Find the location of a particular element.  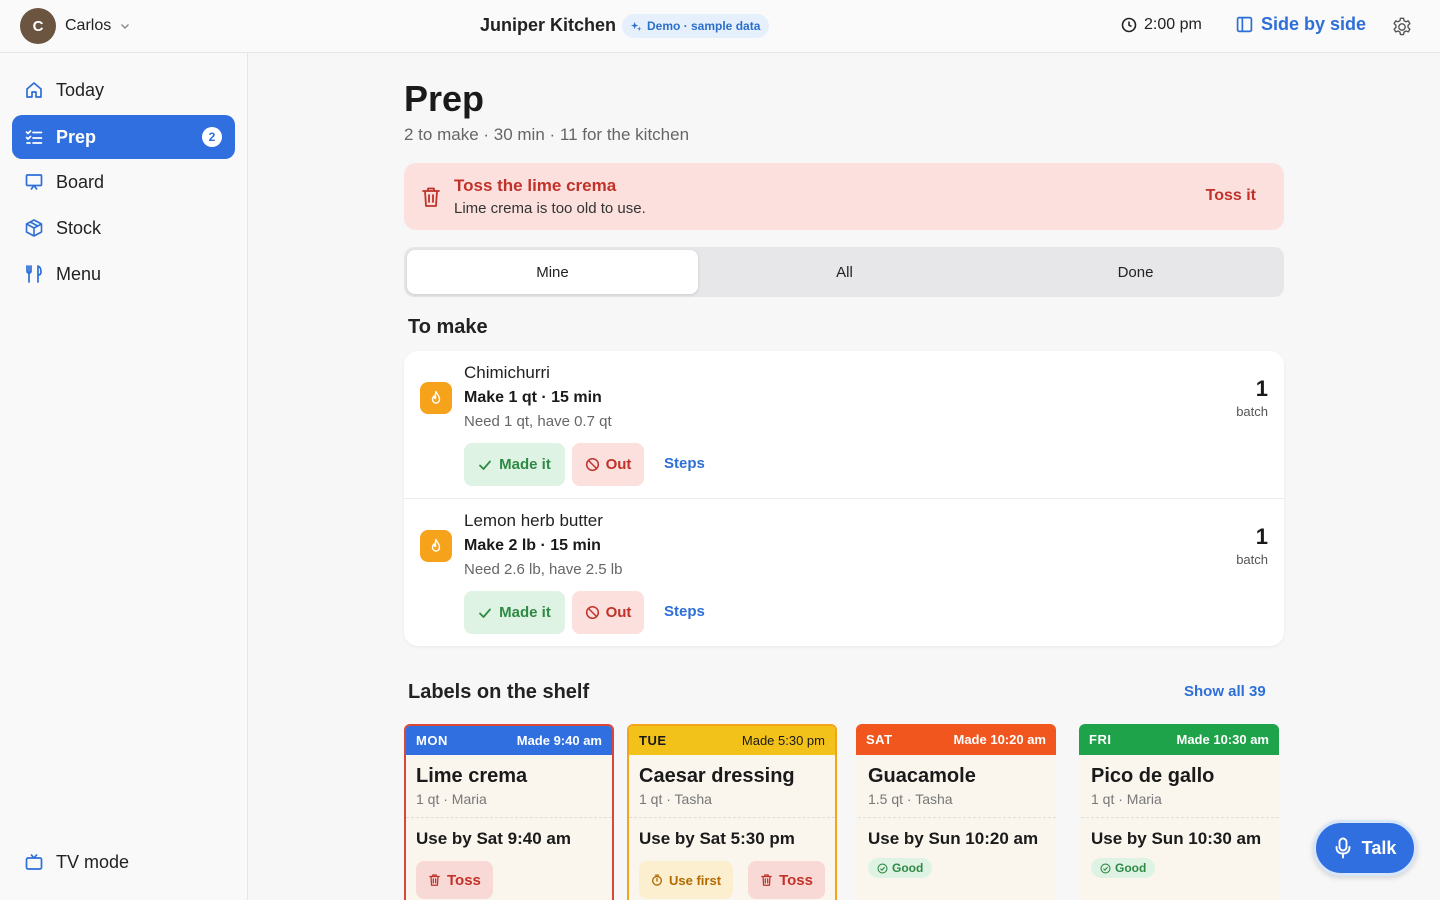

side-by-side-label: Side by side is located at coordinates (1314, 24).